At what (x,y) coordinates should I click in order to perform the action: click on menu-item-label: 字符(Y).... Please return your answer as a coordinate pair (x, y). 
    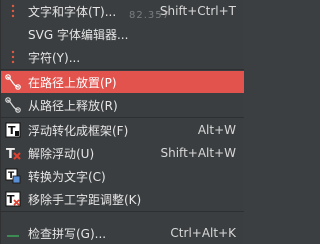
    Looking at the image, I should click on (54, 57).